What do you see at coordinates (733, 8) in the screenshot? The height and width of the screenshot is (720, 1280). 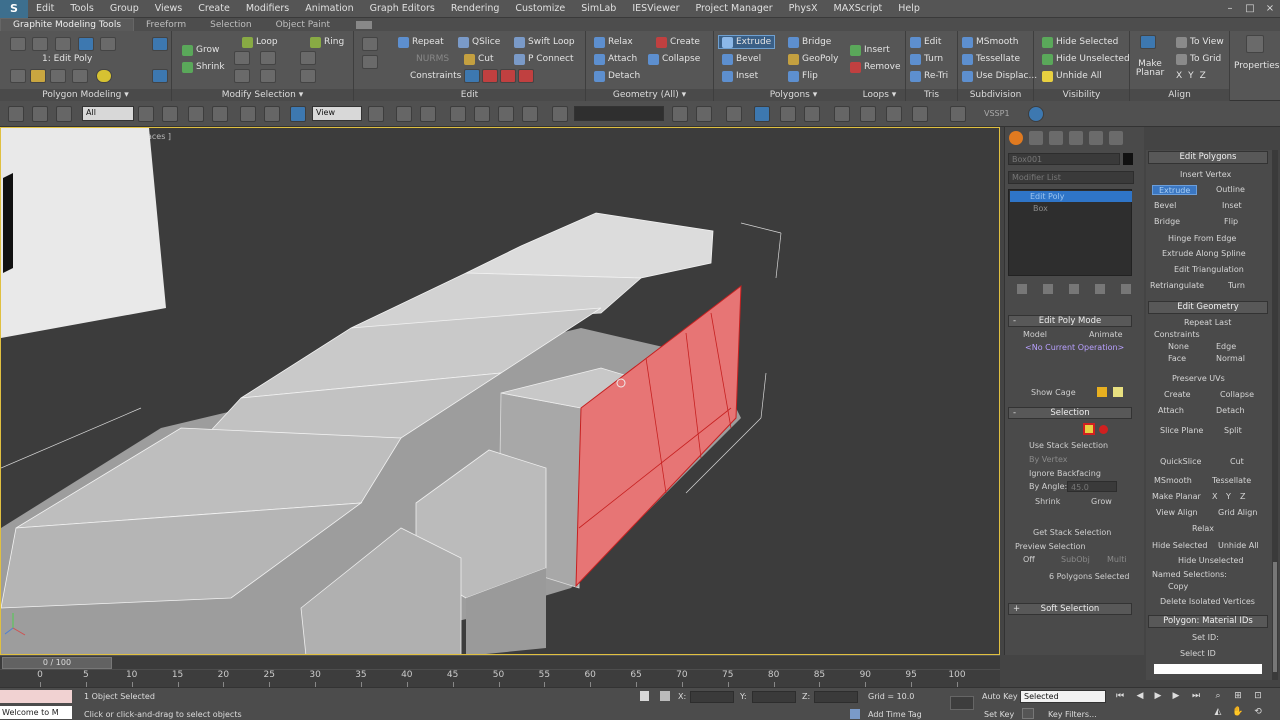 I see `menu-item-project-manager: Project Manager` at bounding box center [733, 8].